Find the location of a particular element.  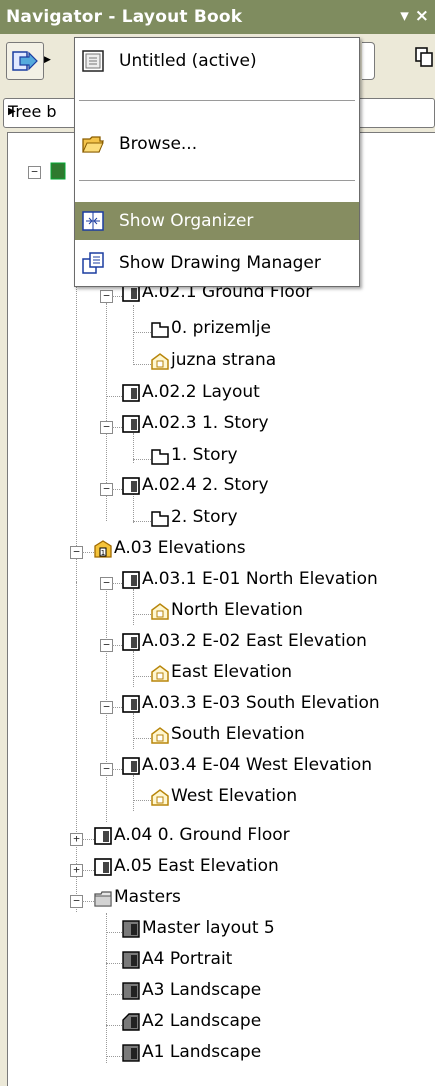

menu-separator is located at coordinates (217, 100).